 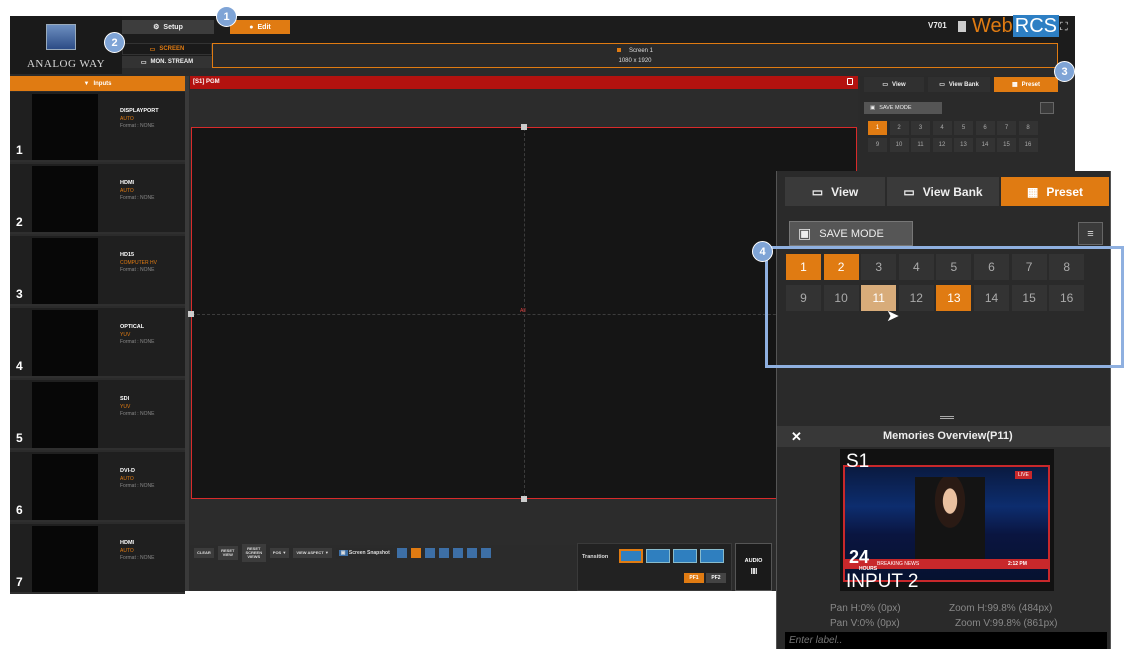 I want to click on monitor-icon: ▭, so click(x=143, y=62).